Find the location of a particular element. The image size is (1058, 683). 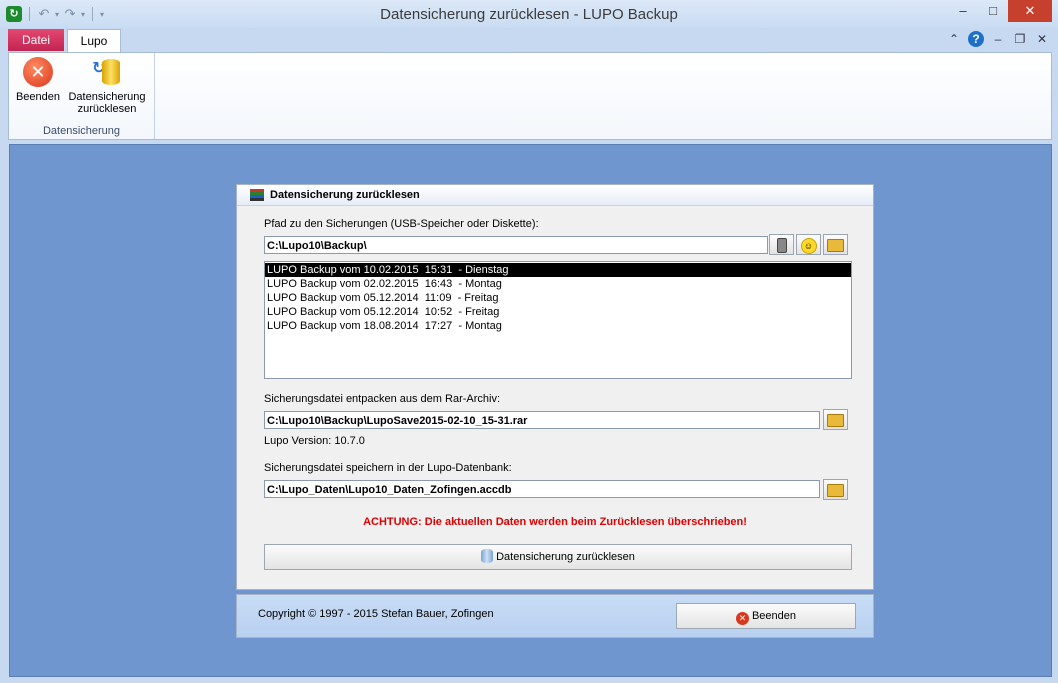

smiley-button: ☺ is located at coordinates (808, 244).